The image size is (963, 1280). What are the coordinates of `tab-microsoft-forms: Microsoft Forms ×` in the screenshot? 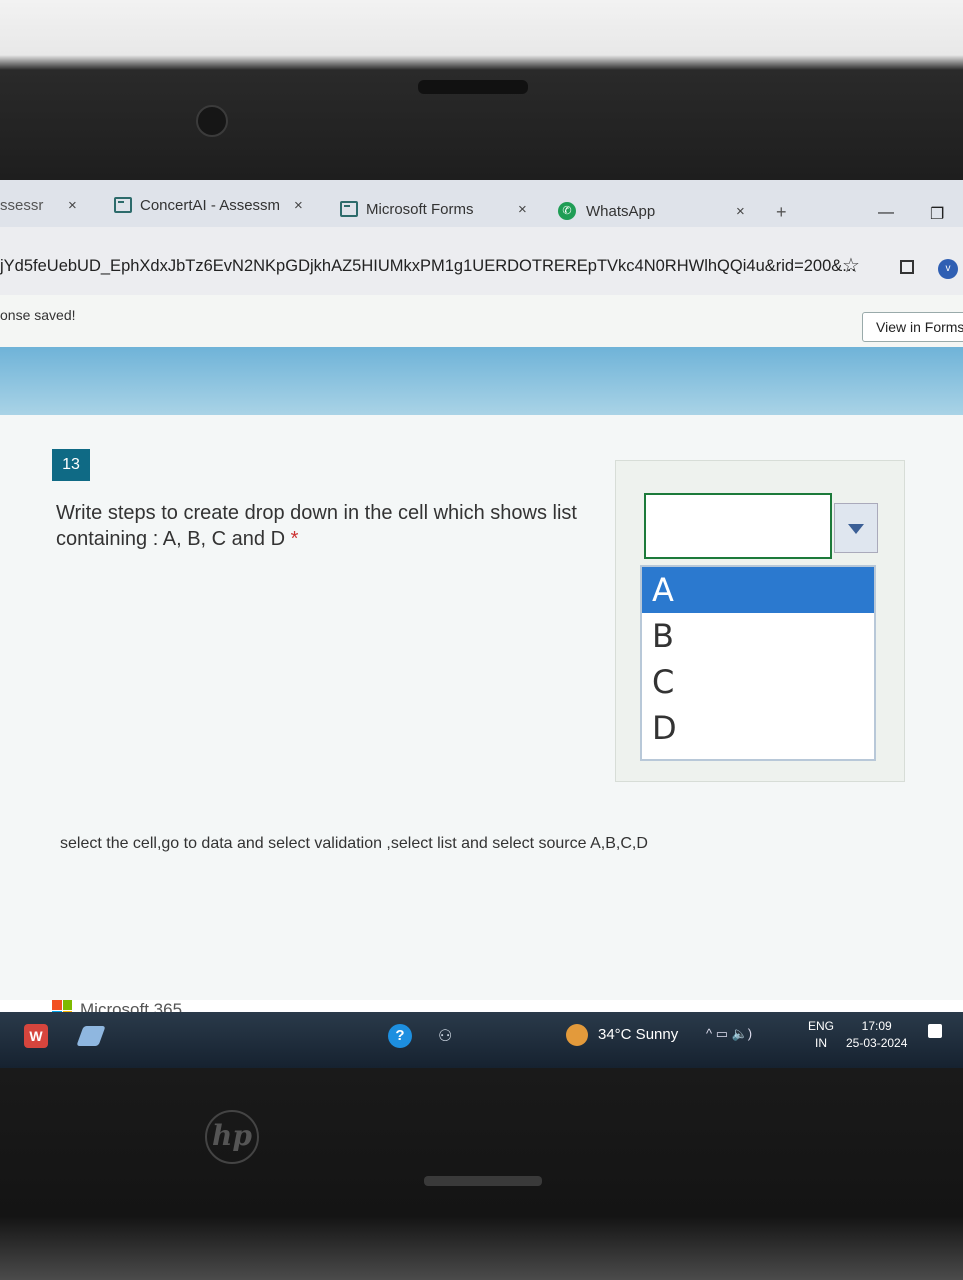 It's located at (433, 209).